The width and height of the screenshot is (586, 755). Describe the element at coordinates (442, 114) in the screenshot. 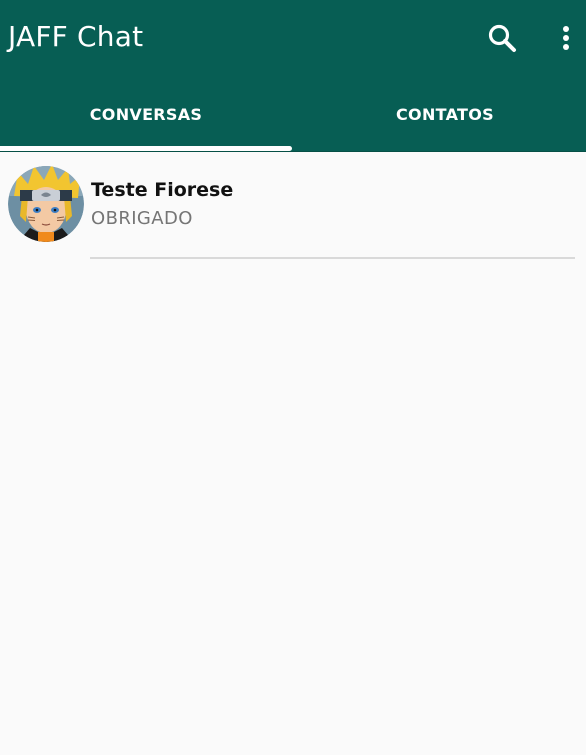

I see `tab-contatos: CONTATOS` at that location.